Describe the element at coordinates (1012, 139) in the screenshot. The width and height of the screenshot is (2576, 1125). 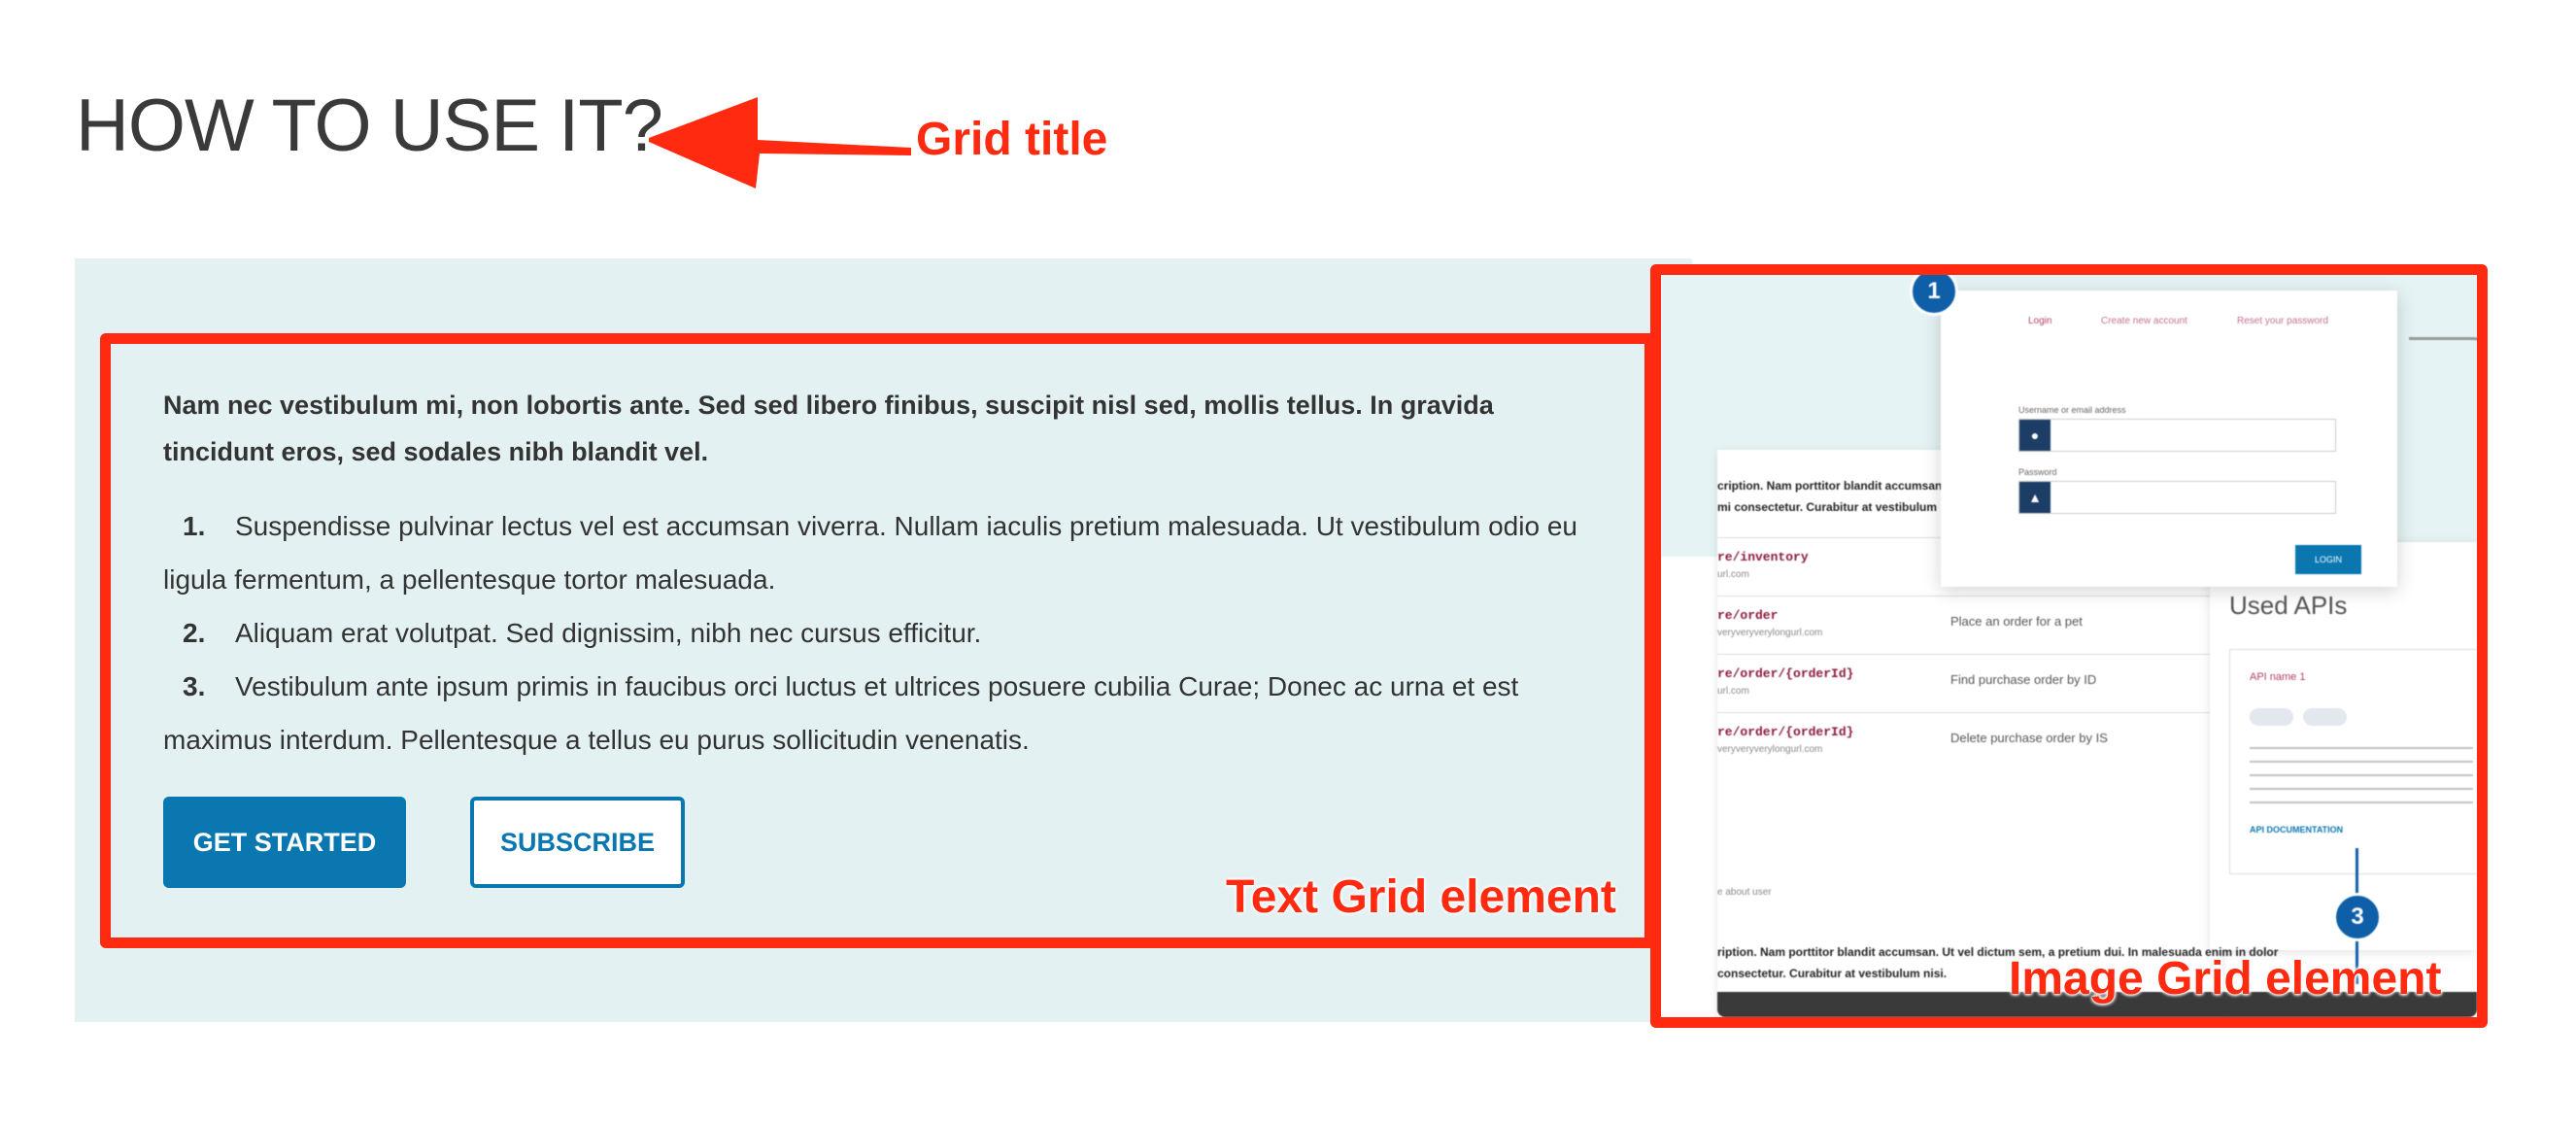
I see `annotation-grid-title: Grid title` at that location.